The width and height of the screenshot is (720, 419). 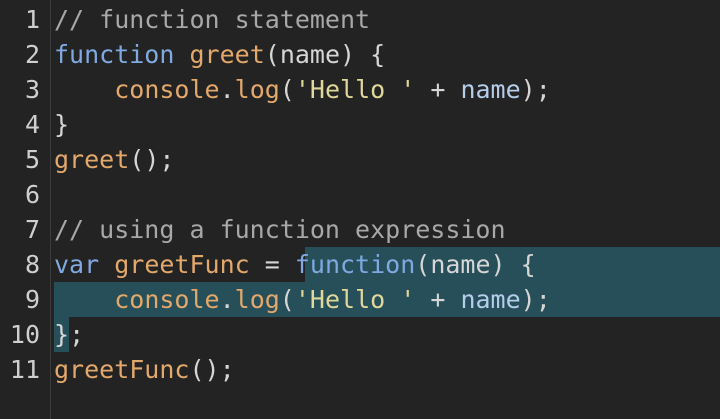 I want to click on code-line: 6, so click(x=360, y=194).